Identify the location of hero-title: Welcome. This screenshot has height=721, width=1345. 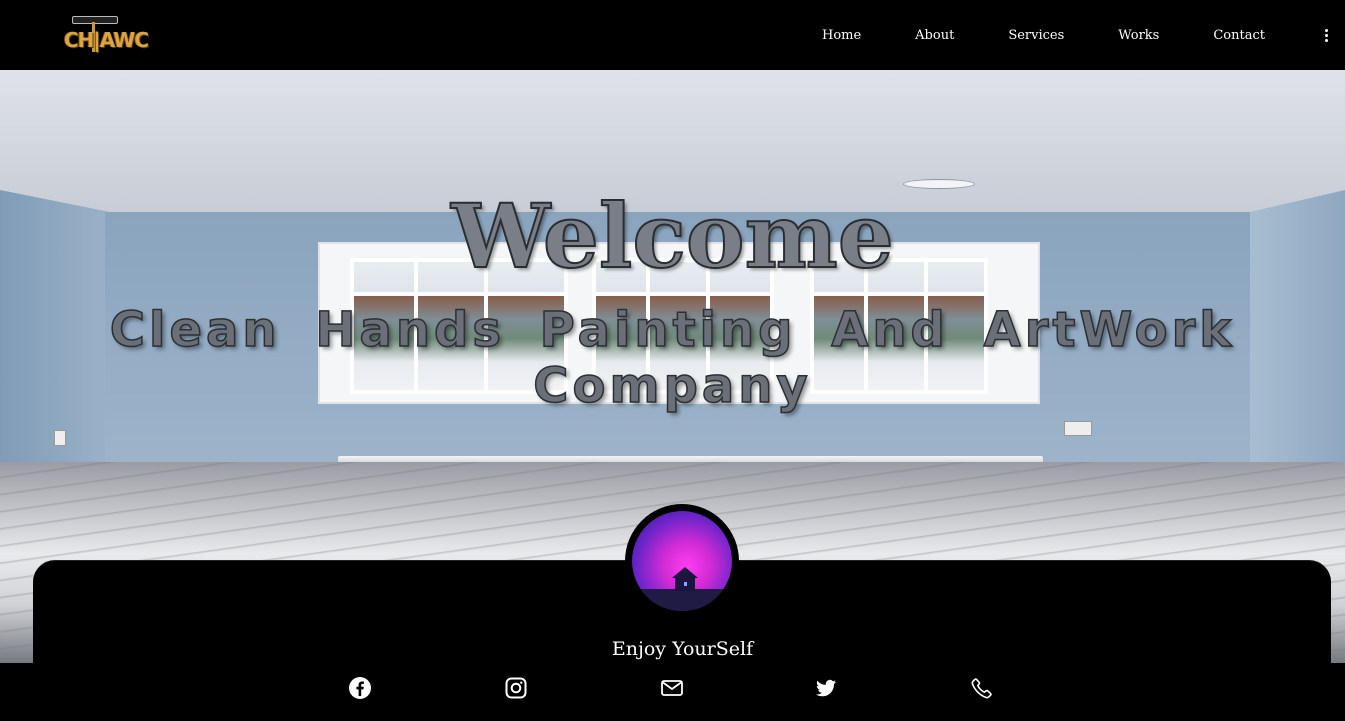
(672, 236).